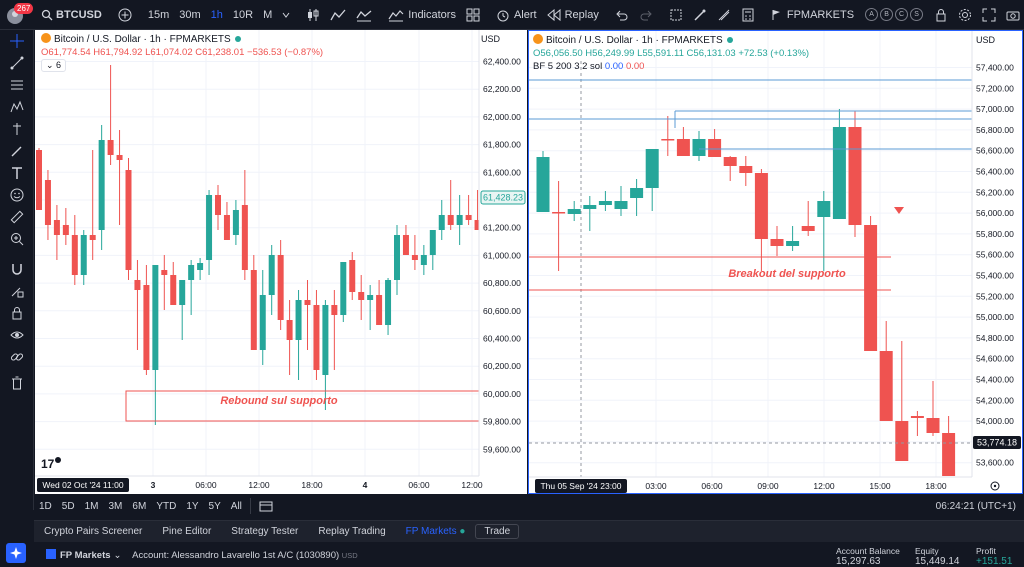 The width and height of the screenshot is (1024, 567). Describe the element at coordinates (985, 40) in the screenshot. I see `right-currency-label: USD` at that location.